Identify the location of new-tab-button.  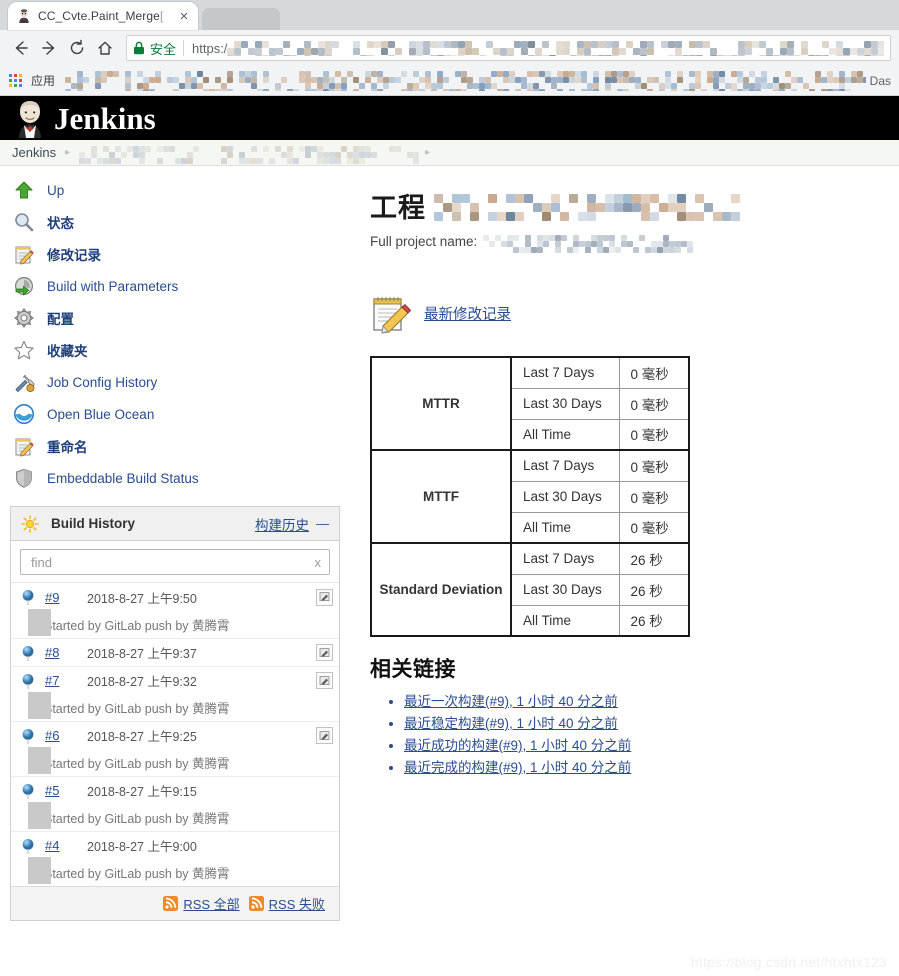
(241, 19).